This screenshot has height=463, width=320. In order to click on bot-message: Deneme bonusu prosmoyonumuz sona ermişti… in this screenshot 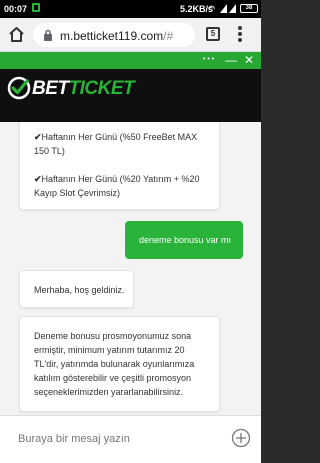, I will do `click(119, 364)`.